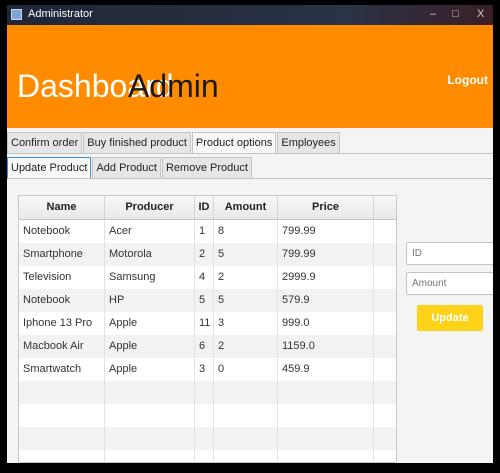 The height and width of the screenshot is (473, 500). Describe the element at coordinates (449, 283) in the screenshot. I see `amount-input` at that location.